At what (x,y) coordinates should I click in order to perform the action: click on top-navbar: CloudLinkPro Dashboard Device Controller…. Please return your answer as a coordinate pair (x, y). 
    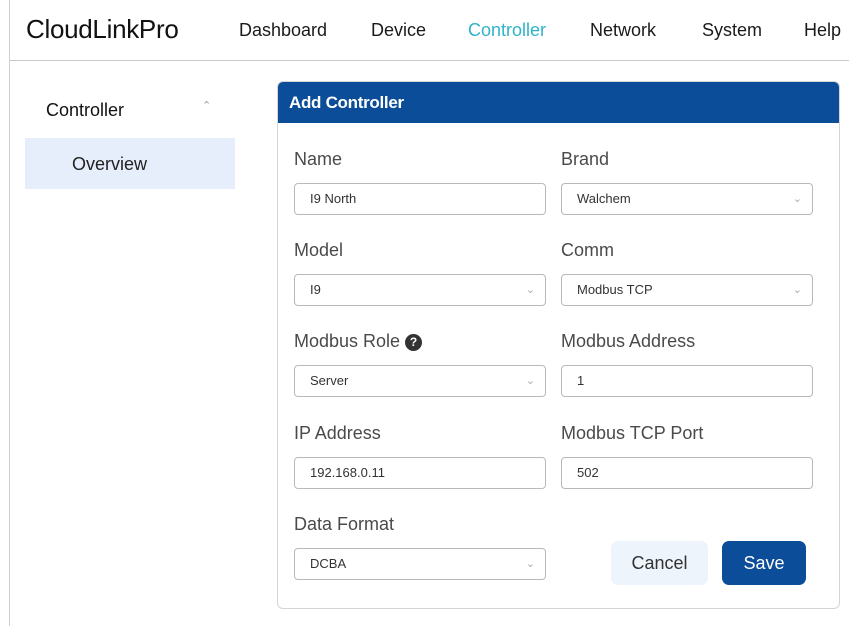
    Looking at the image, I should click on (429, 30).